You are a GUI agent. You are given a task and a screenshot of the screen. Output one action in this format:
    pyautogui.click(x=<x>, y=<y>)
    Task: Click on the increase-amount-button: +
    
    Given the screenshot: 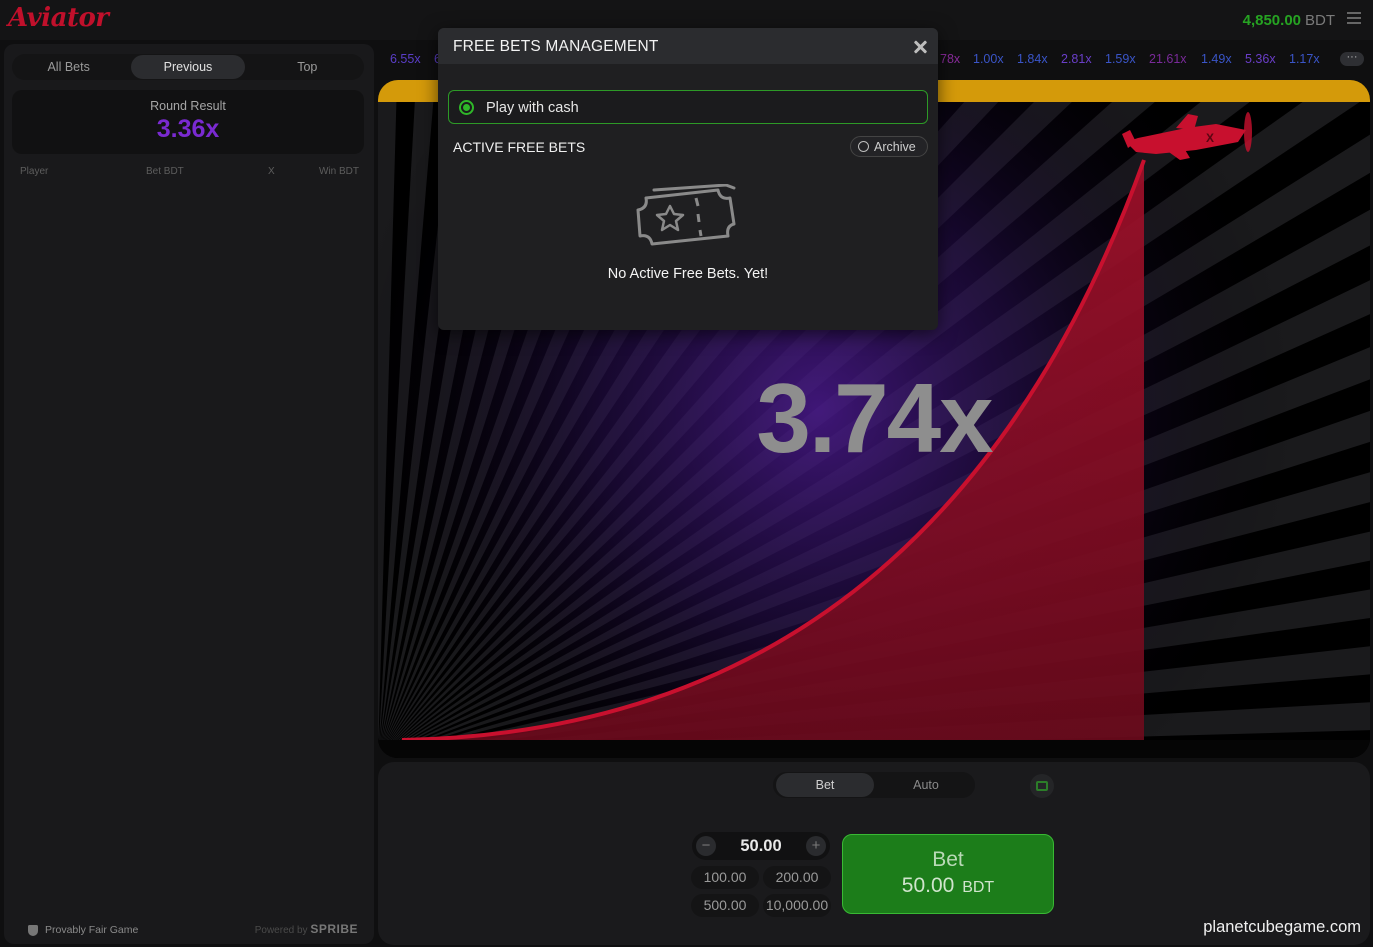 What is the action you would take?
    pyautogui.click(x=816, y=846)
    